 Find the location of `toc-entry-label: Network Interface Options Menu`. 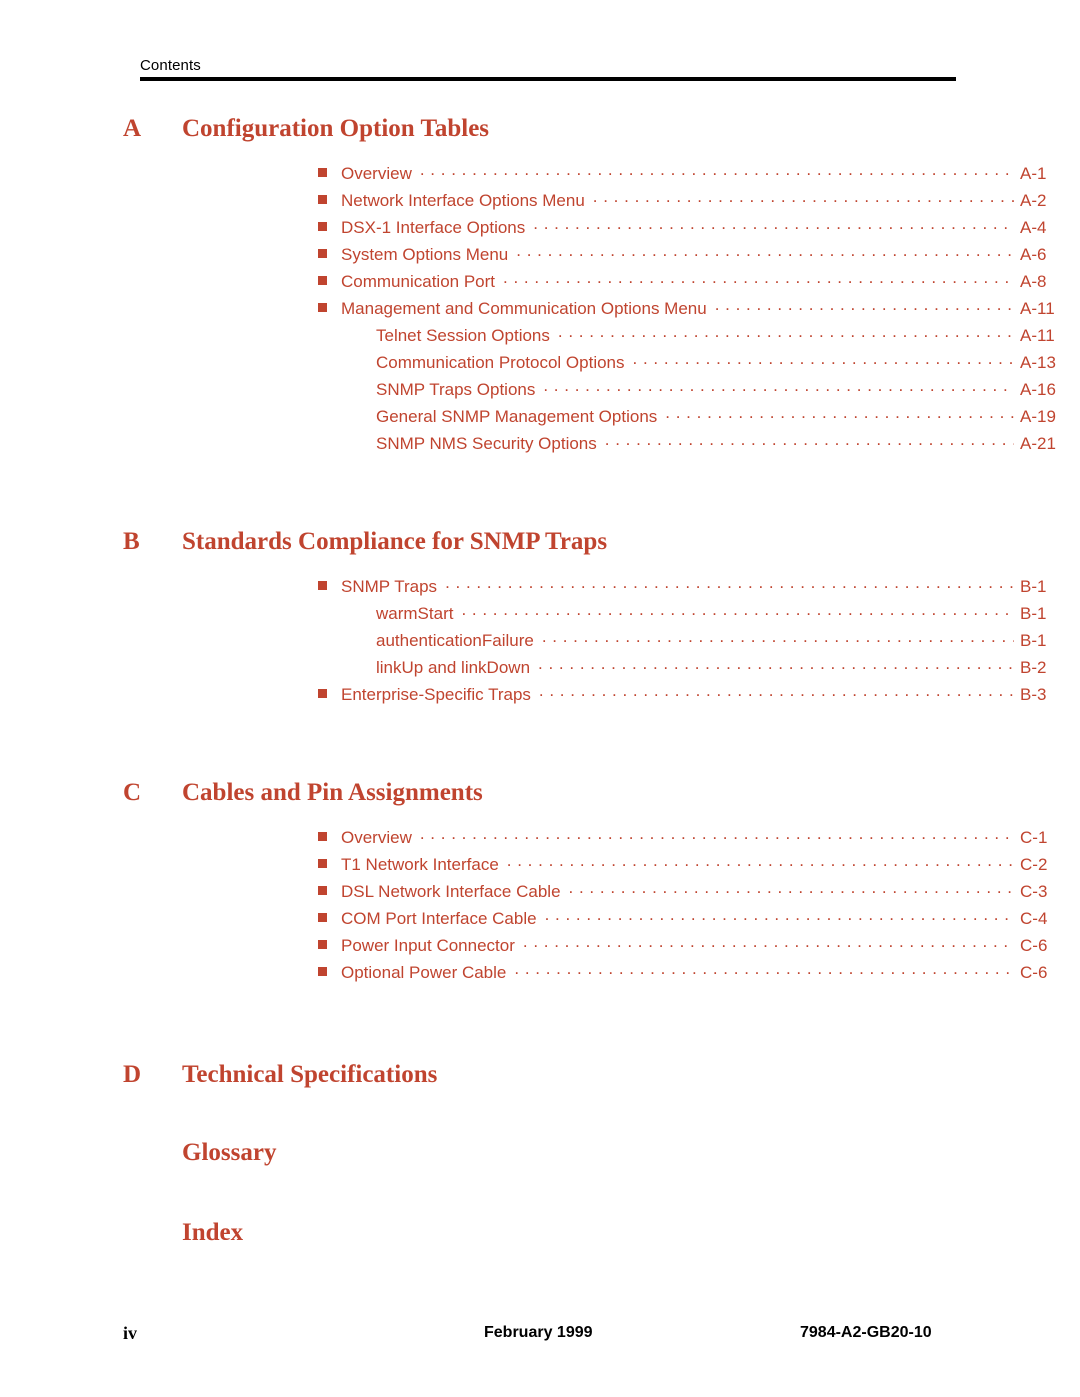

toc-entry-label: Network Interface Options Menu is located at coordinates (463, 200).